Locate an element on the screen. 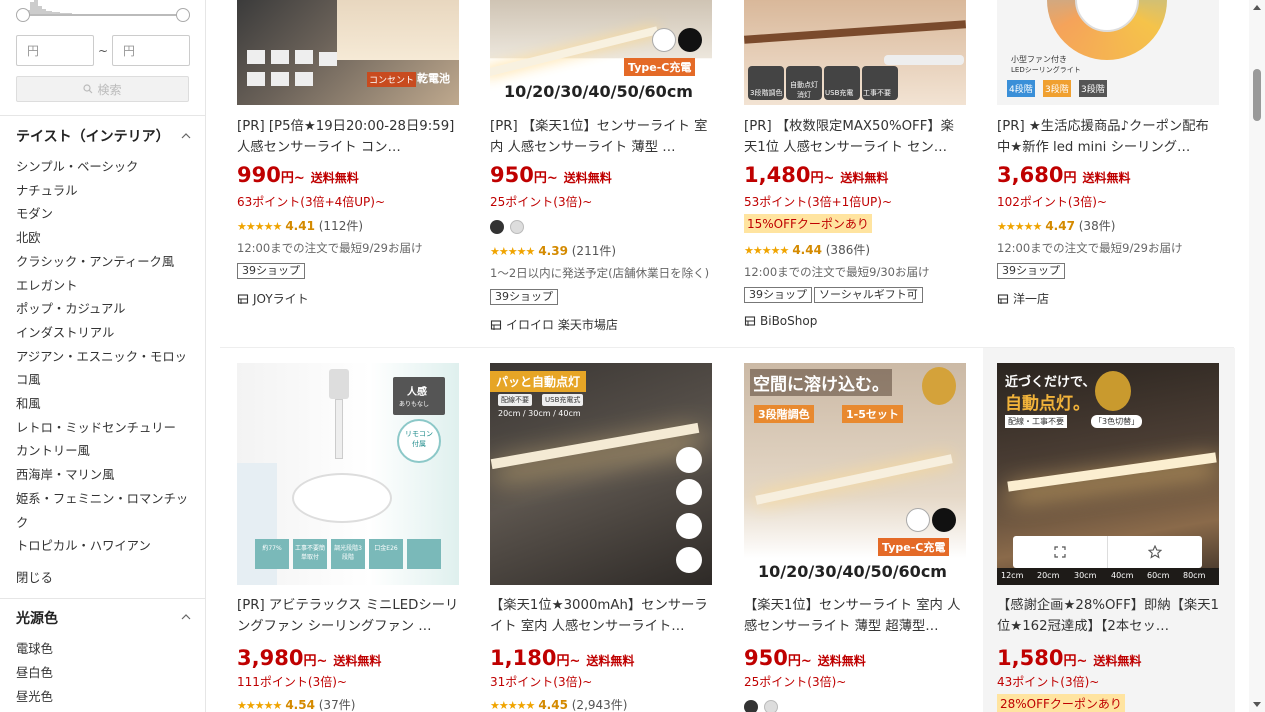  delivery-text: 12:00までの注文で最短9/29お届け is located at coordinates (1090, 248).